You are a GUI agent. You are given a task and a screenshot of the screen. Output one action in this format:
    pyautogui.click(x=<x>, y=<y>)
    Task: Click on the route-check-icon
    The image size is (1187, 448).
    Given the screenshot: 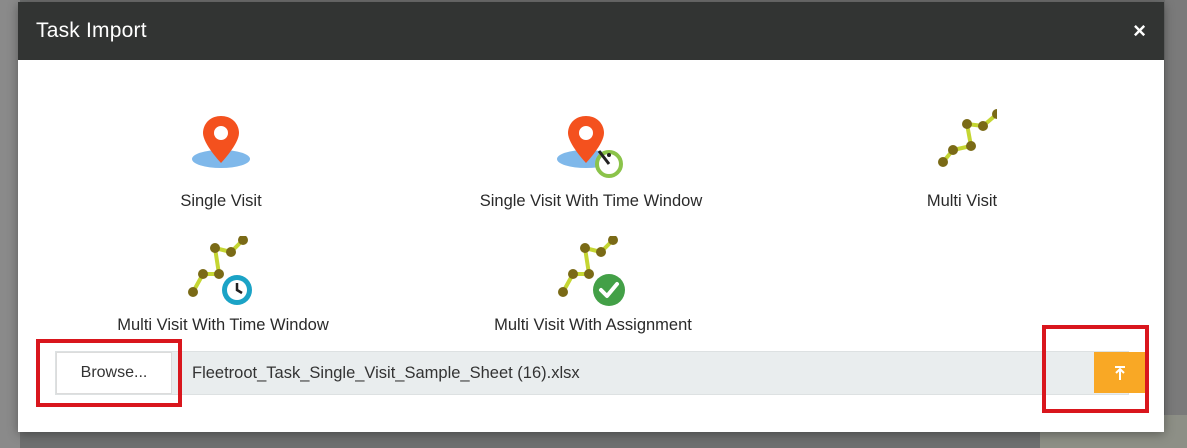 What is the action you would take?
    pyautogui.click(x=591, y=271)
    